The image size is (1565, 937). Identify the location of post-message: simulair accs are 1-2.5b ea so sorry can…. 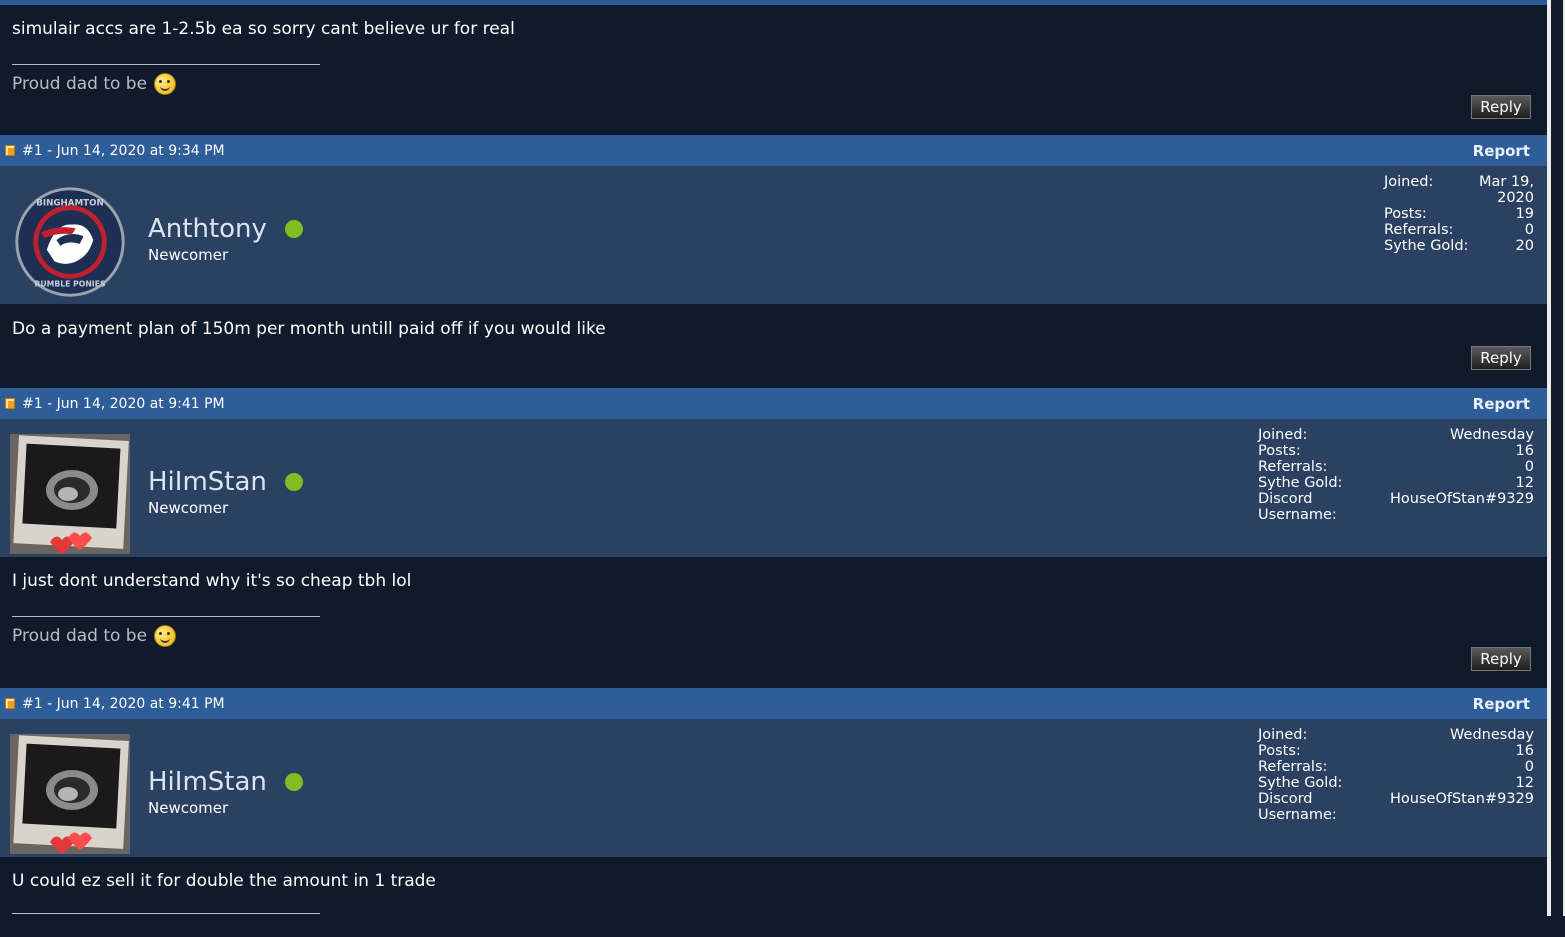
(263, 29).